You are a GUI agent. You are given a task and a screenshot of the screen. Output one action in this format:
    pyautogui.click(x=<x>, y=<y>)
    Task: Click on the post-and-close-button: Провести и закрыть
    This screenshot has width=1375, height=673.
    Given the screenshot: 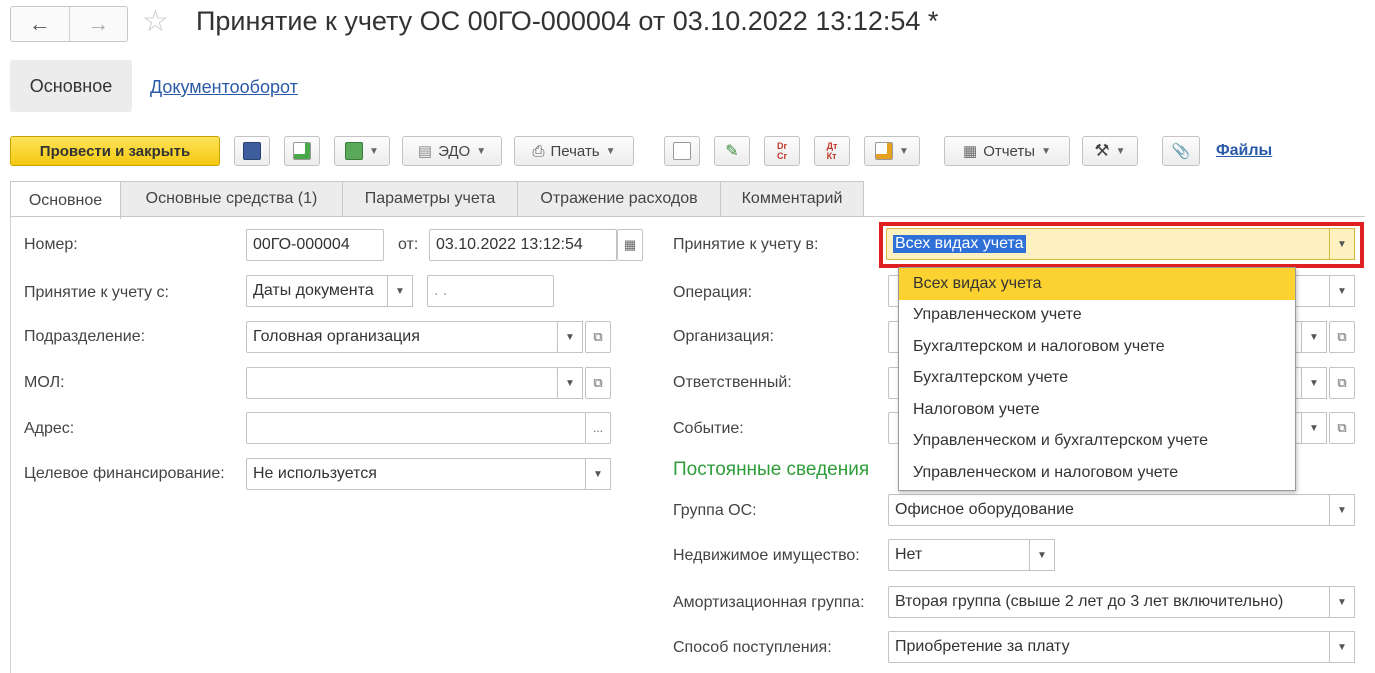 What is the action you would take?
    pyautogui.click(x=115, y=151)
    